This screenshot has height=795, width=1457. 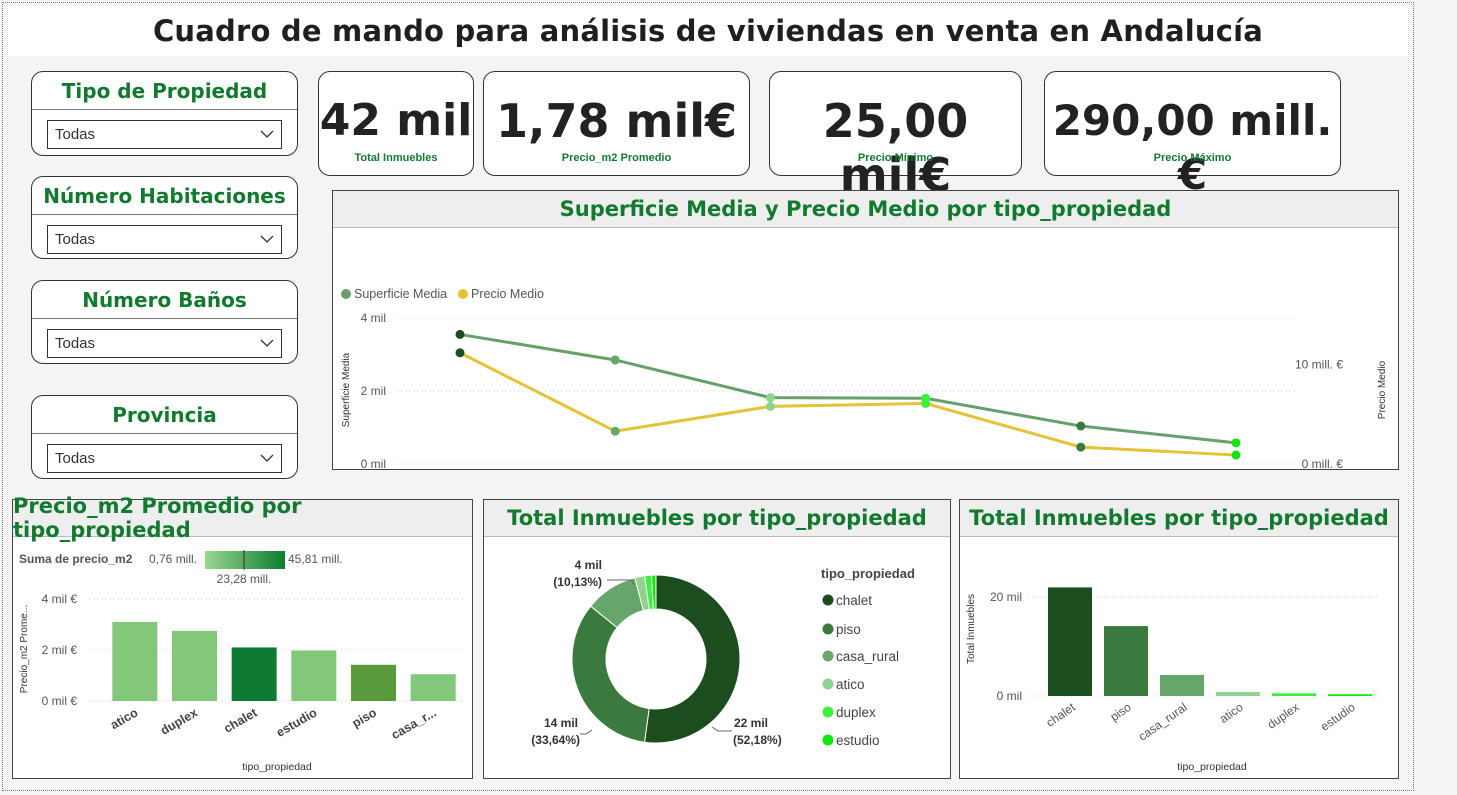 What do you see at coordinates (1319, 365) in the screenshot?
I see `y2-tick-label: 10 mill. €` at bounding box center [1319, 365].